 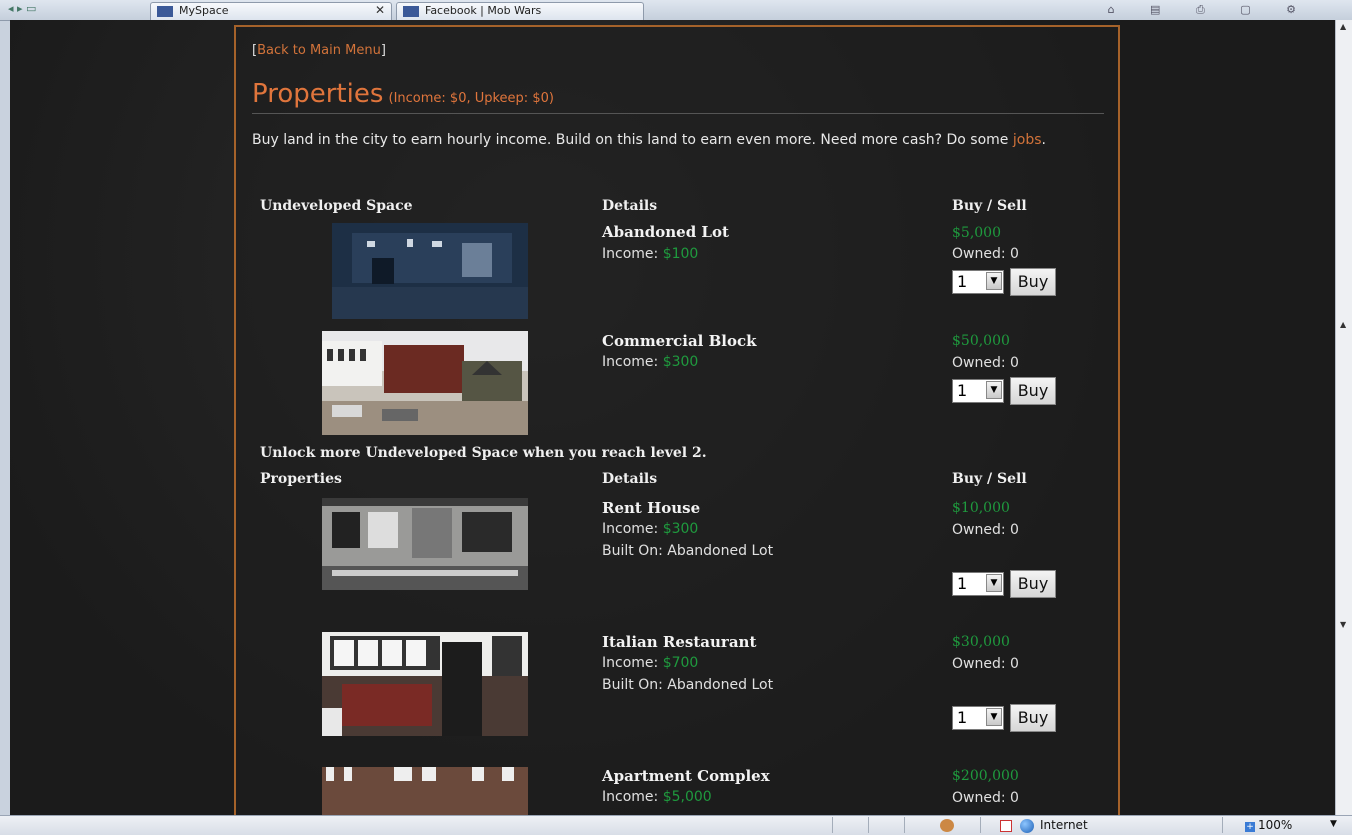 I want to click on col-header-properties: Properties, so click(x=301, y=479).